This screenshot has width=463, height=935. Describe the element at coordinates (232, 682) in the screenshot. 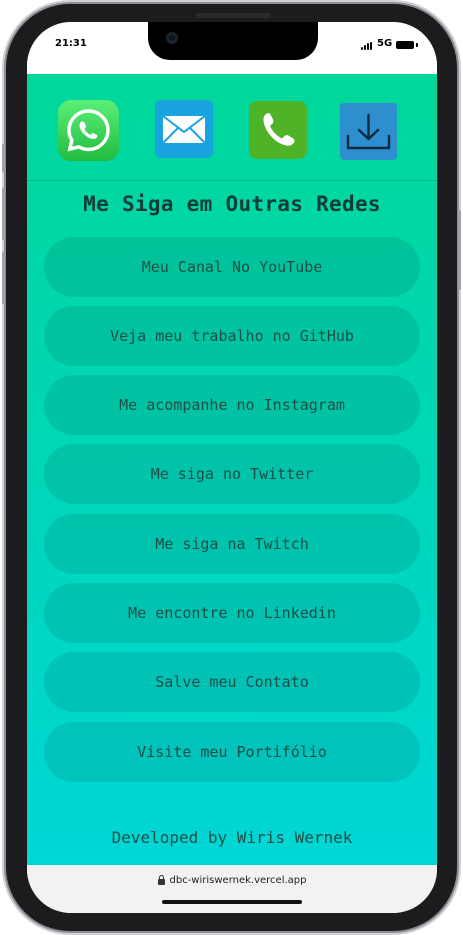

I see `save-contact-button: Salve meu Contato` at that location.